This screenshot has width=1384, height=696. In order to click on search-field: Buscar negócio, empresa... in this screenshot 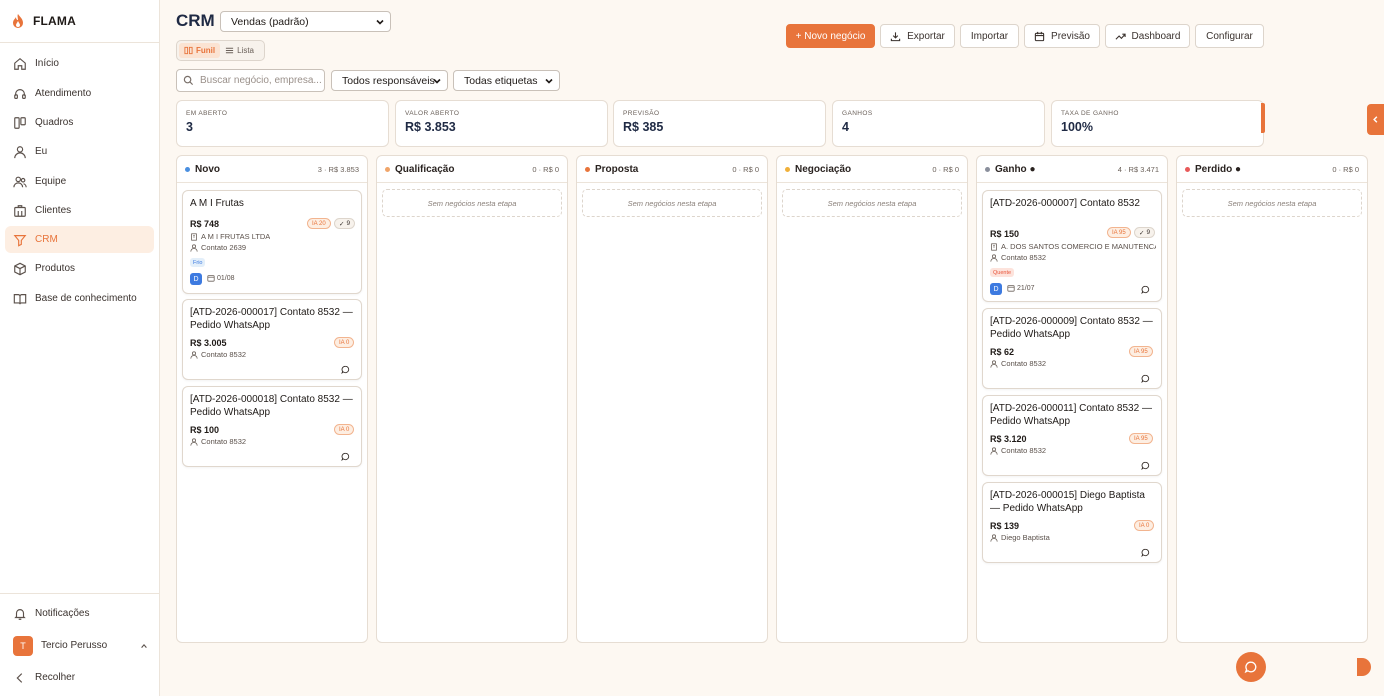, I will do `click(250, 80)`.